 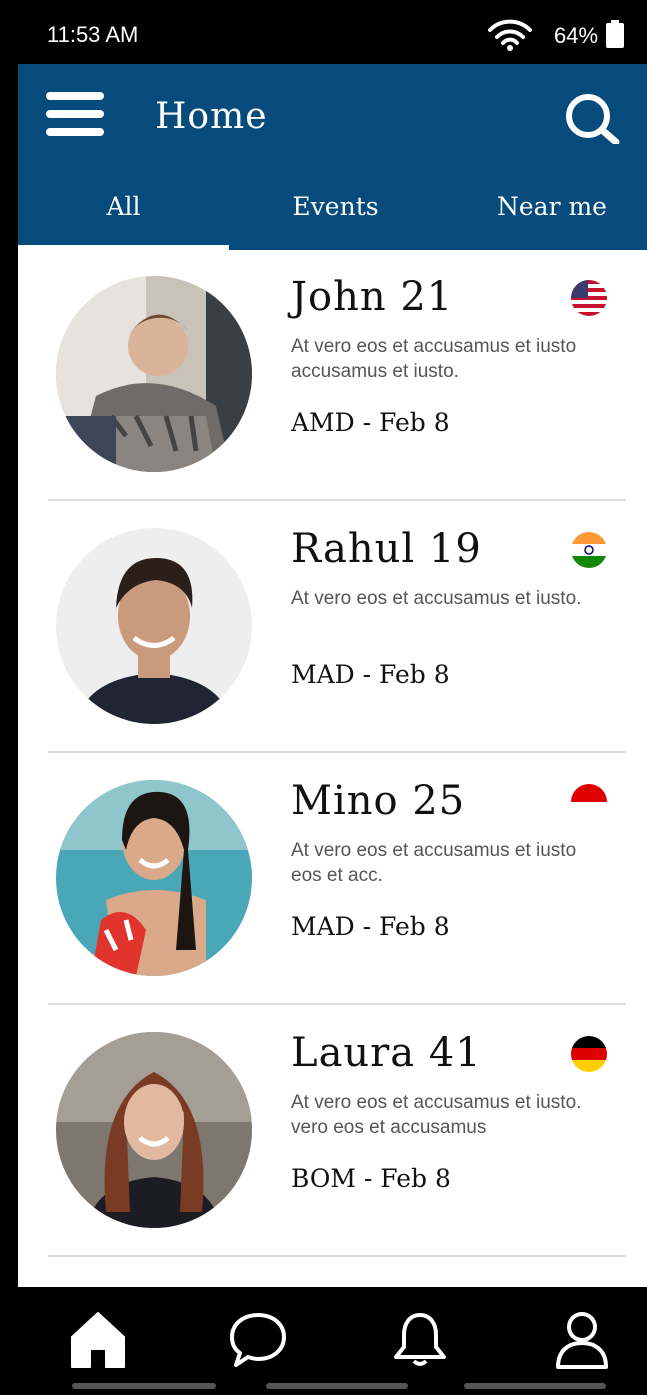 I want to click on chat-bubble-icon, so click(x=258, y=1339).